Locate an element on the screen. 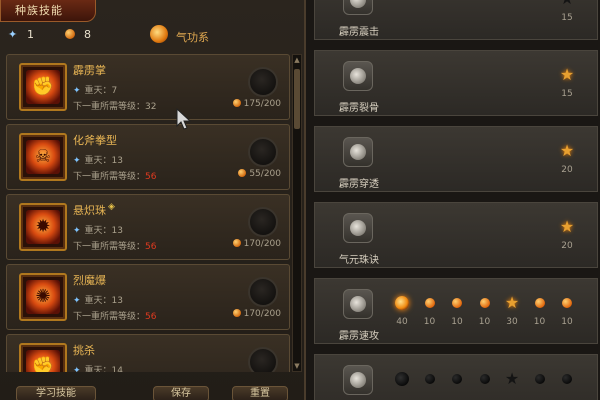 This screenshot has width=600, height=400. skill-level: ✦ 重天：14 is located at coordinates (98, 367).